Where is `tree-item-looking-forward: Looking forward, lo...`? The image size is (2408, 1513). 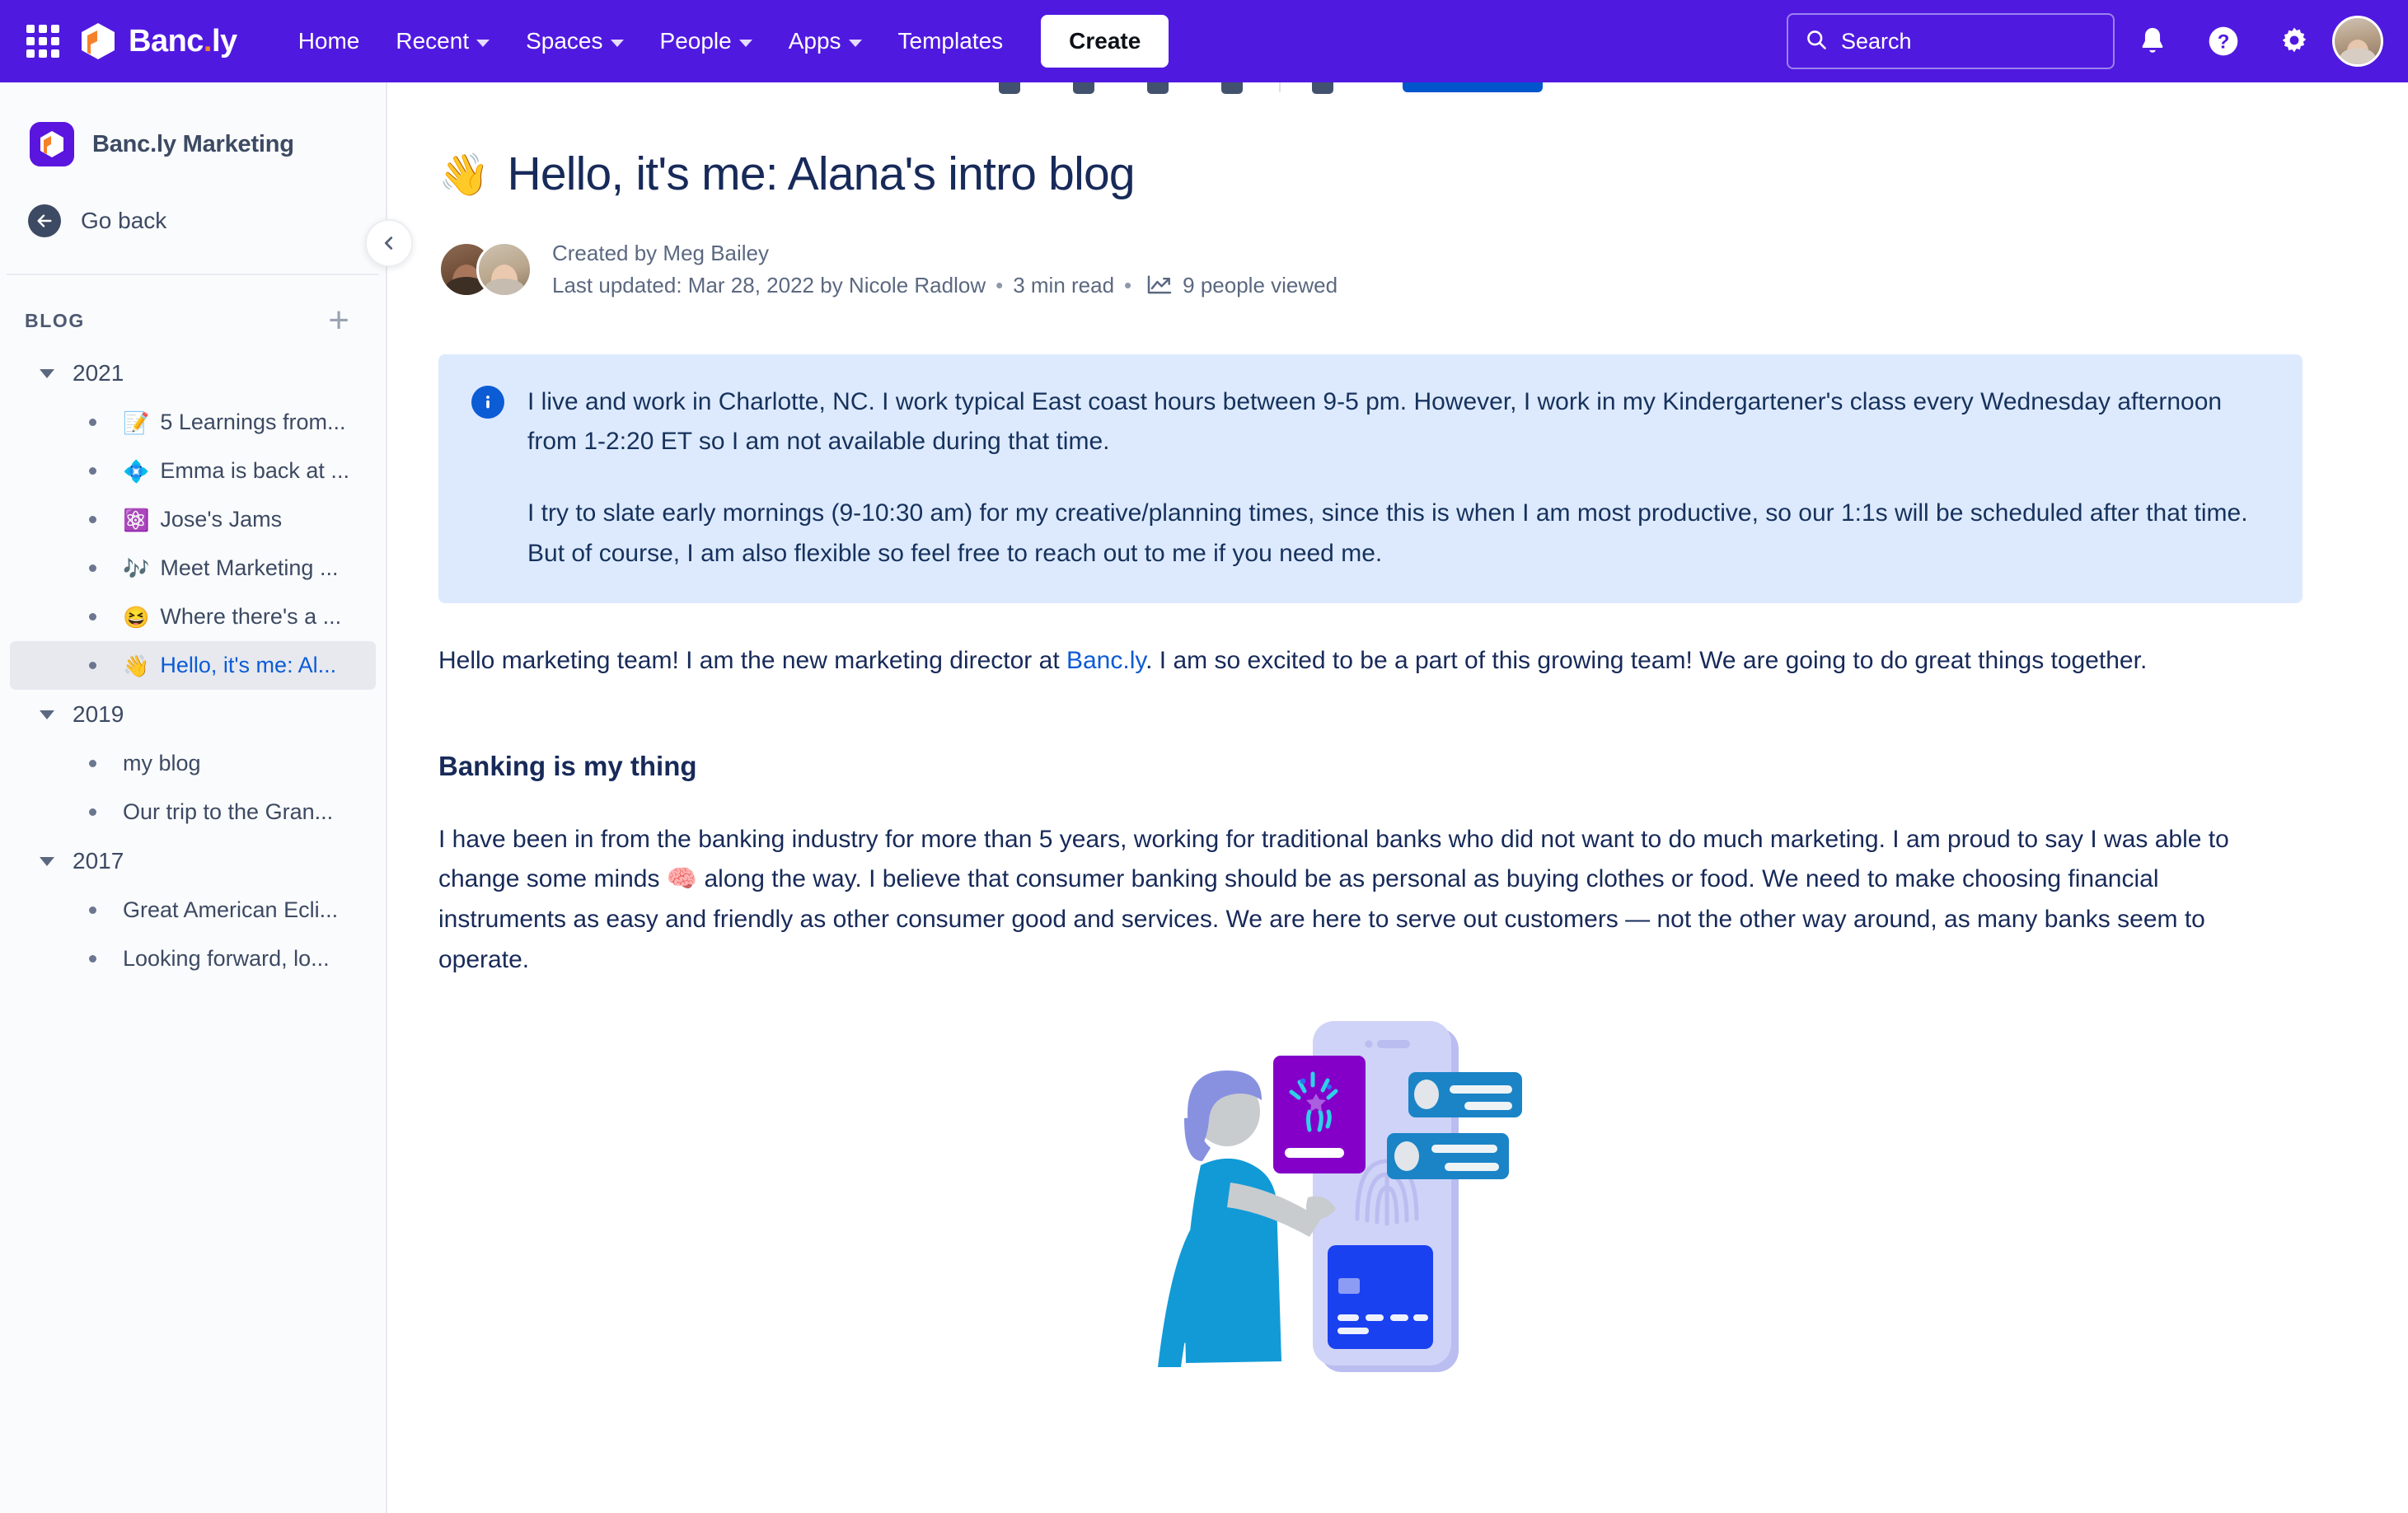
tree-item-looking-forward: Looking forward, lo... is located at coordinates (193, 959).